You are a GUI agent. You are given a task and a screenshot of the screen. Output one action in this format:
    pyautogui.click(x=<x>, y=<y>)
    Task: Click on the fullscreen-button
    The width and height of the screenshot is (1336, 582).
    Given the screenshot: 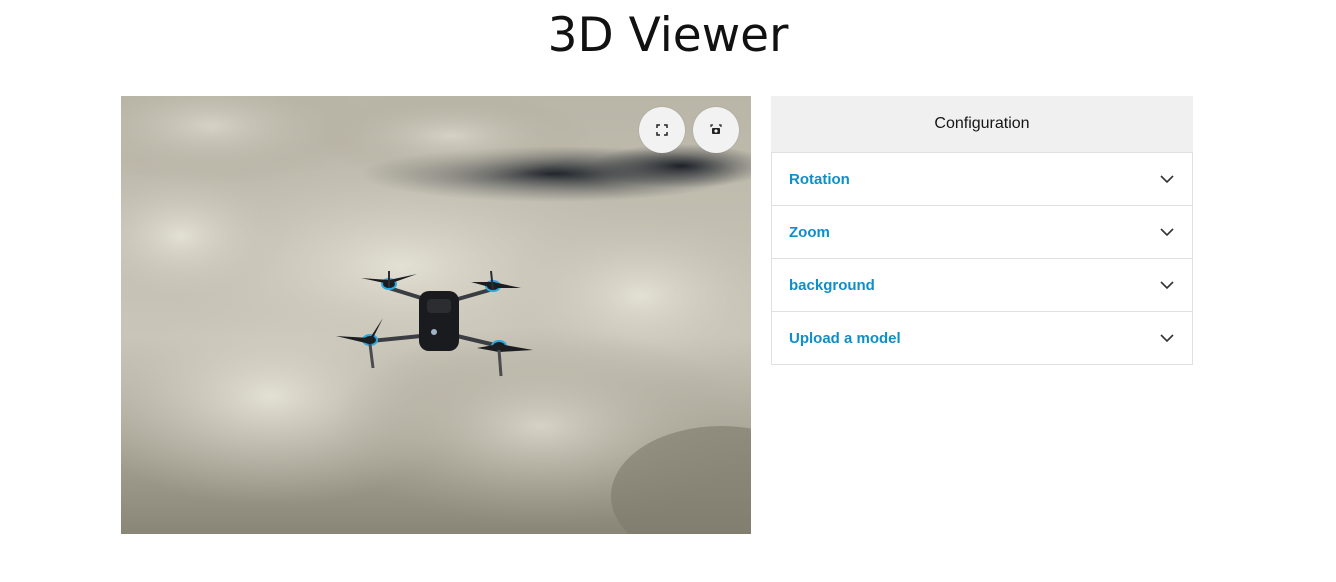 What is the action you would take?
    pyautogui.click(x=662, y=130)
    